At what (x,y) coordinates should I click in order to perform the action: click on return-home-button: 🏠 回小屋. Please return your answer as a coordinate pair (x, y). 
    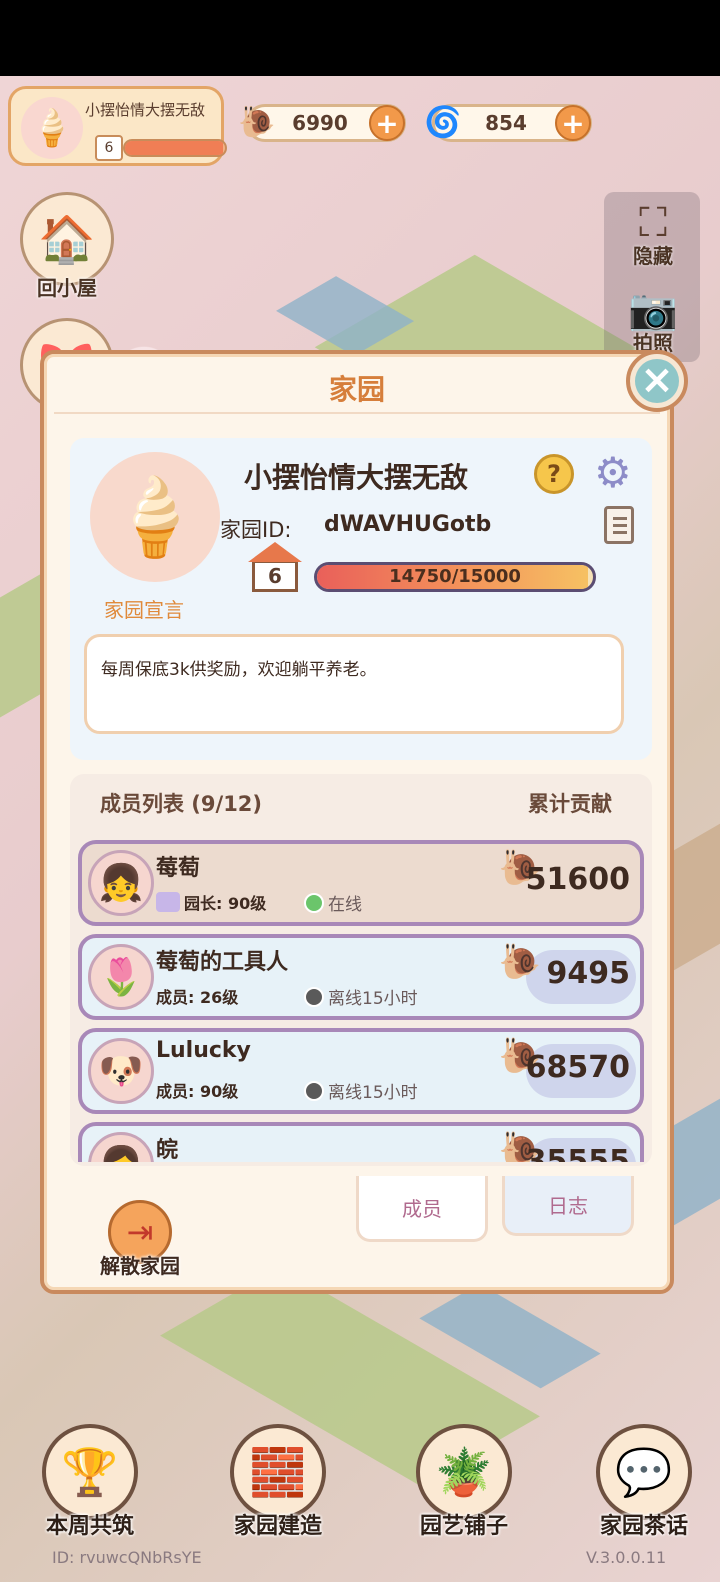
    Looking at the image, I should click on (67, 246).